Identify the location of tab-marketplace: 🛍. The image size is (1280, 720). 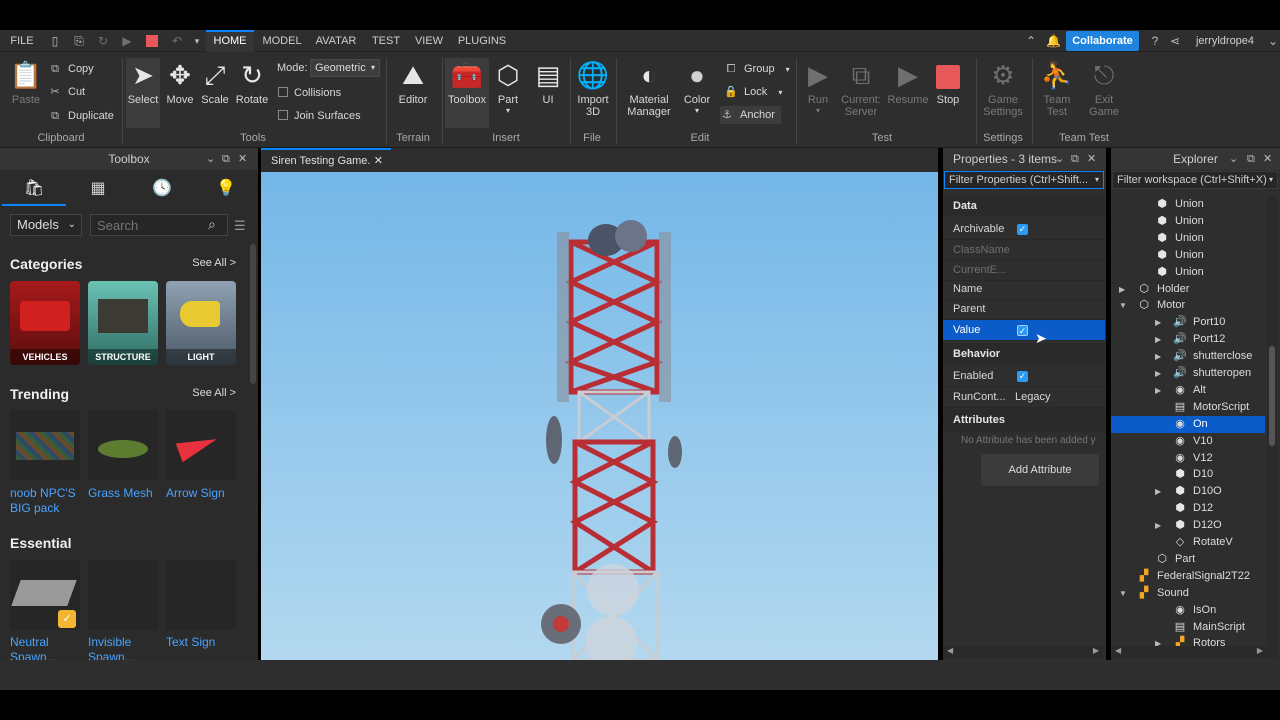
(34, 189).